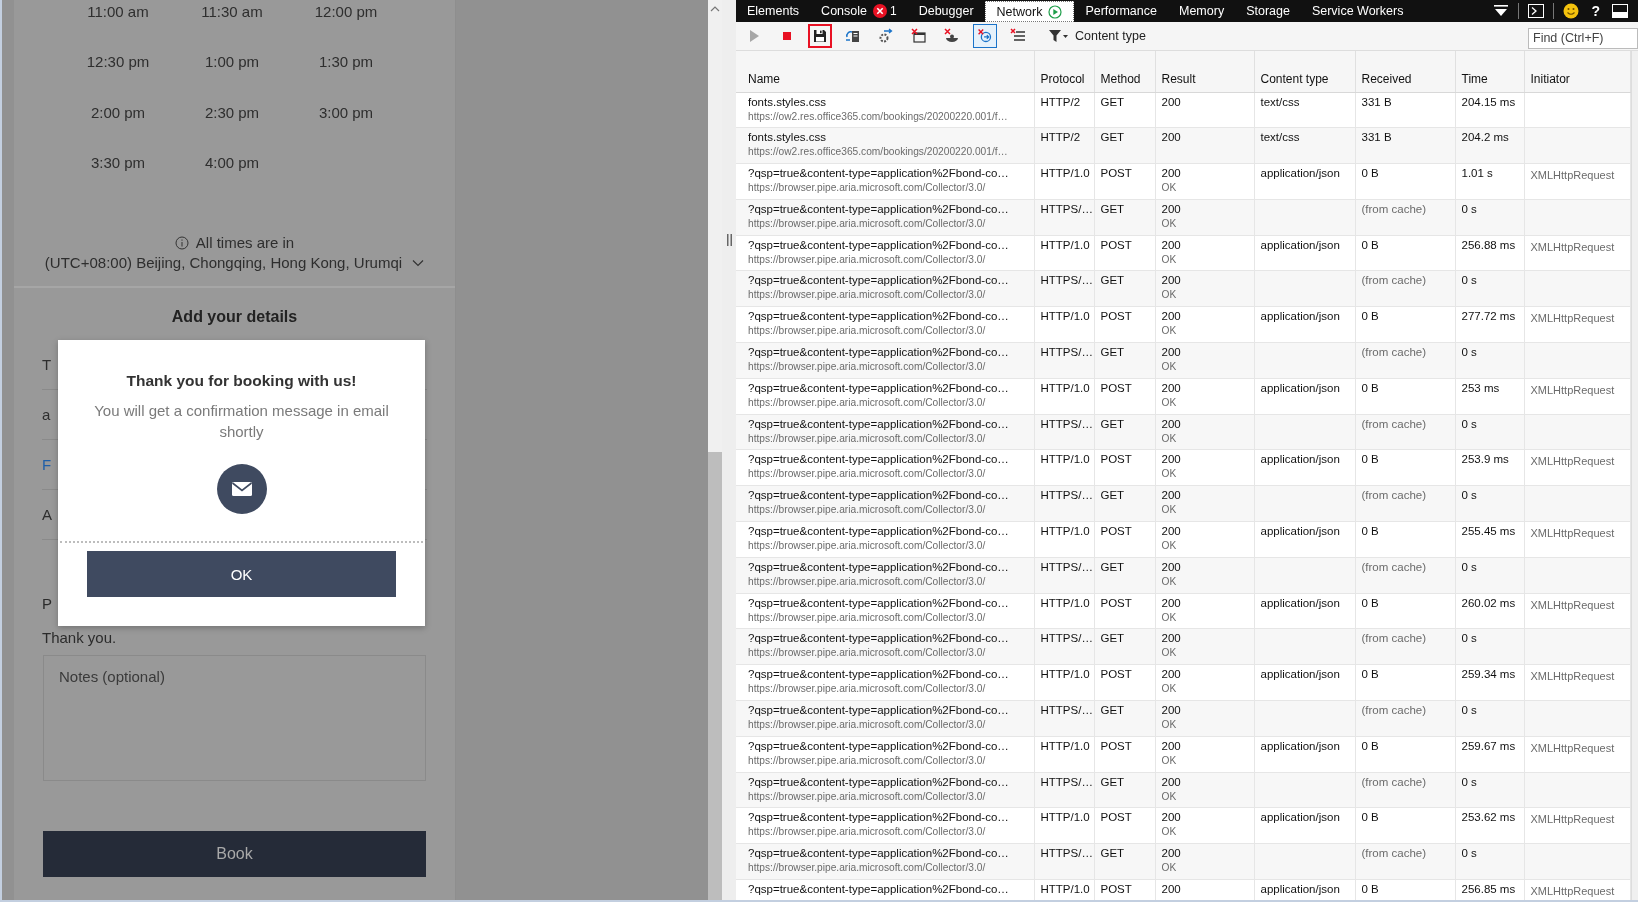 The image size is (1638, 902). Describe the element at coordinates (1268, 11) in the screenshot. I see `devtools-tab: Storage` at that location.